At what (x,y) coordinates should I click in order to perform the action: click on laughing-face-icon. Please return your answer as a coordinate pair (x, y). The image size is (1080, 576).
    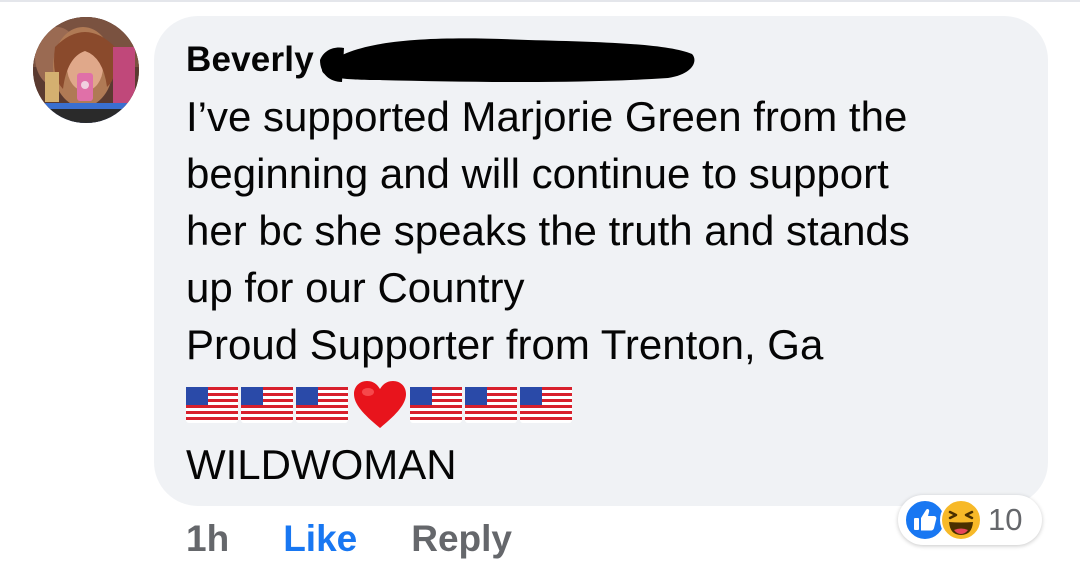
    Looking at the image, I should click on (961, 520).